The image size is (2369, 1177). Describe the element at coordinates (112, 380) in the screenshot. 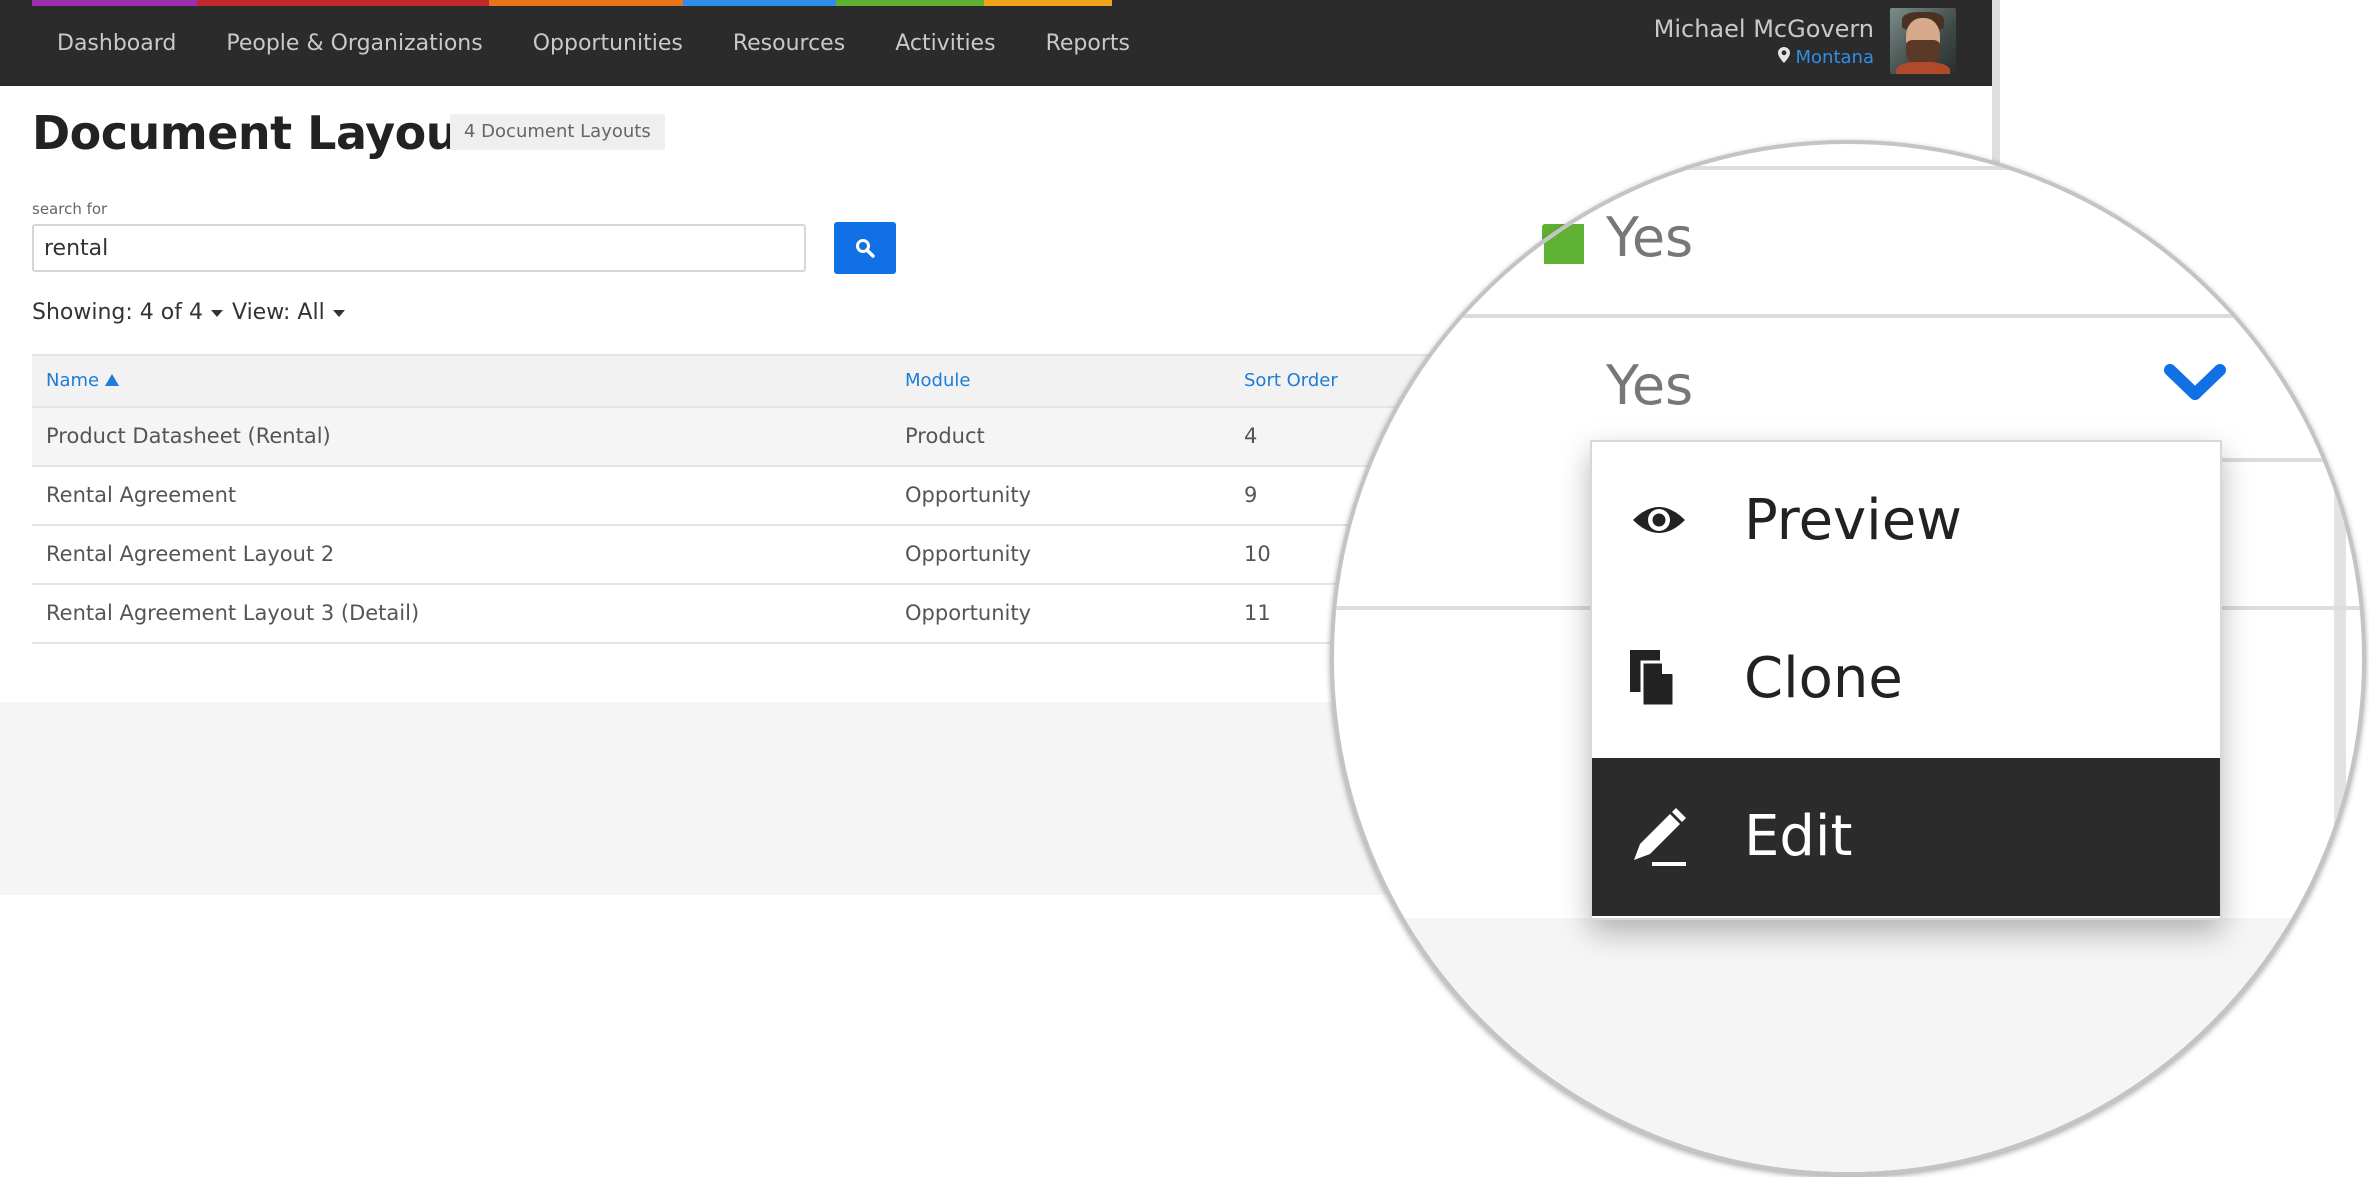

I see `sort-ascending-icon` at that location.